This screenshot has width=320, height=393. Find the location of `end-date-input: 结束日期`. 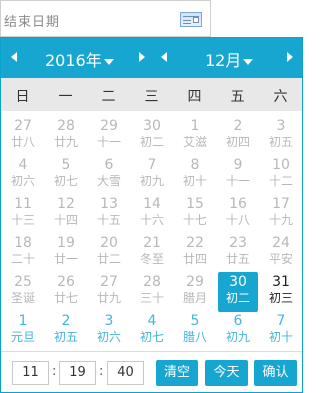

end-date-input: 结束日期 is located at coordinates (105, 18).